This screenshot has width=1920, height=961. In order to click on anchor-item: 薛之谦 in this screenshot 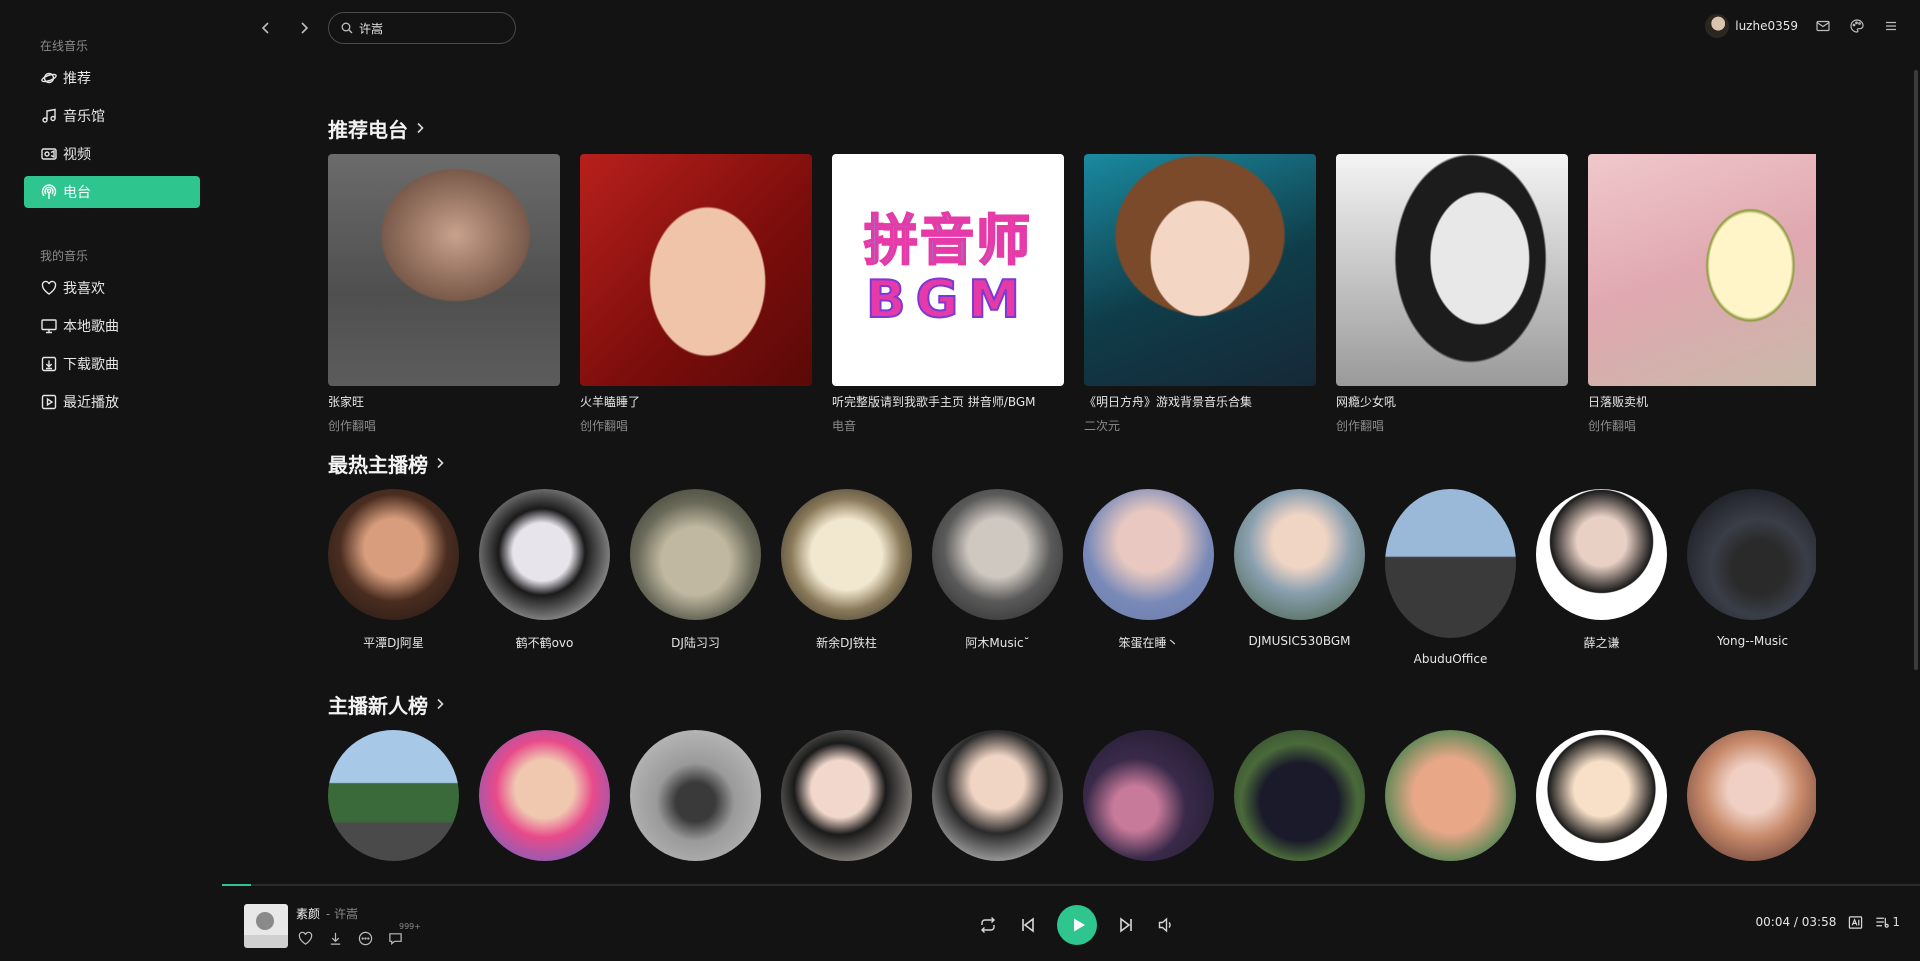, I will do `click(1601, 578)`.